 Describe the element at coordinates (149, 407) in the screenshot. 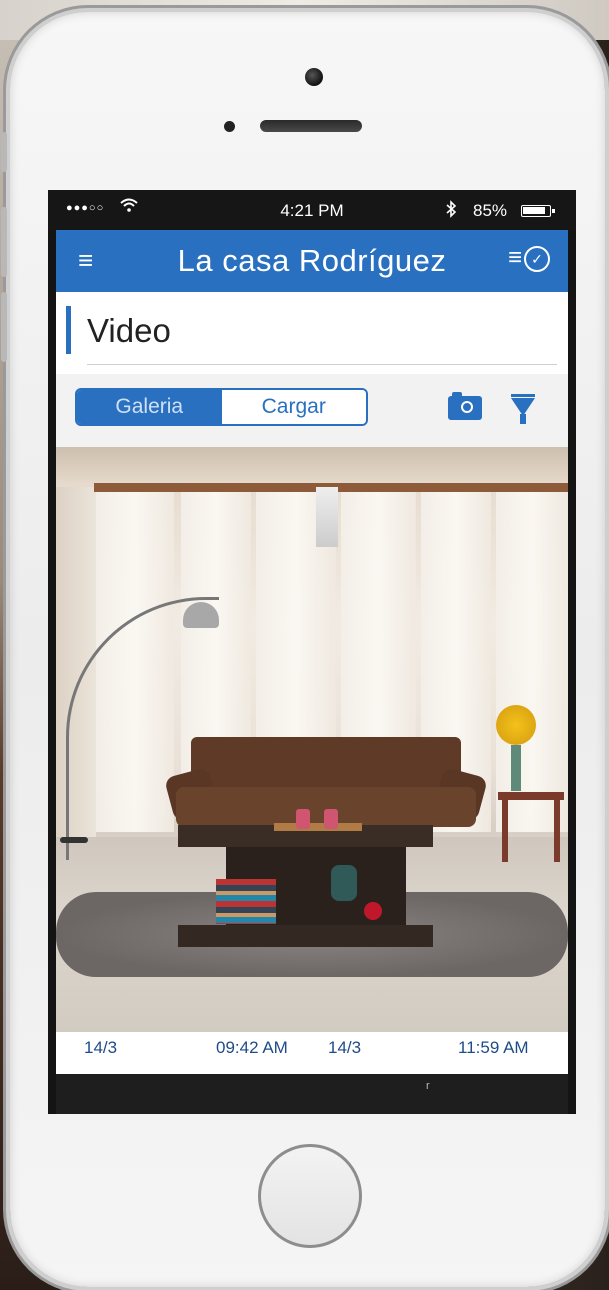

I see `tab-galeria: Galeria` at that location.